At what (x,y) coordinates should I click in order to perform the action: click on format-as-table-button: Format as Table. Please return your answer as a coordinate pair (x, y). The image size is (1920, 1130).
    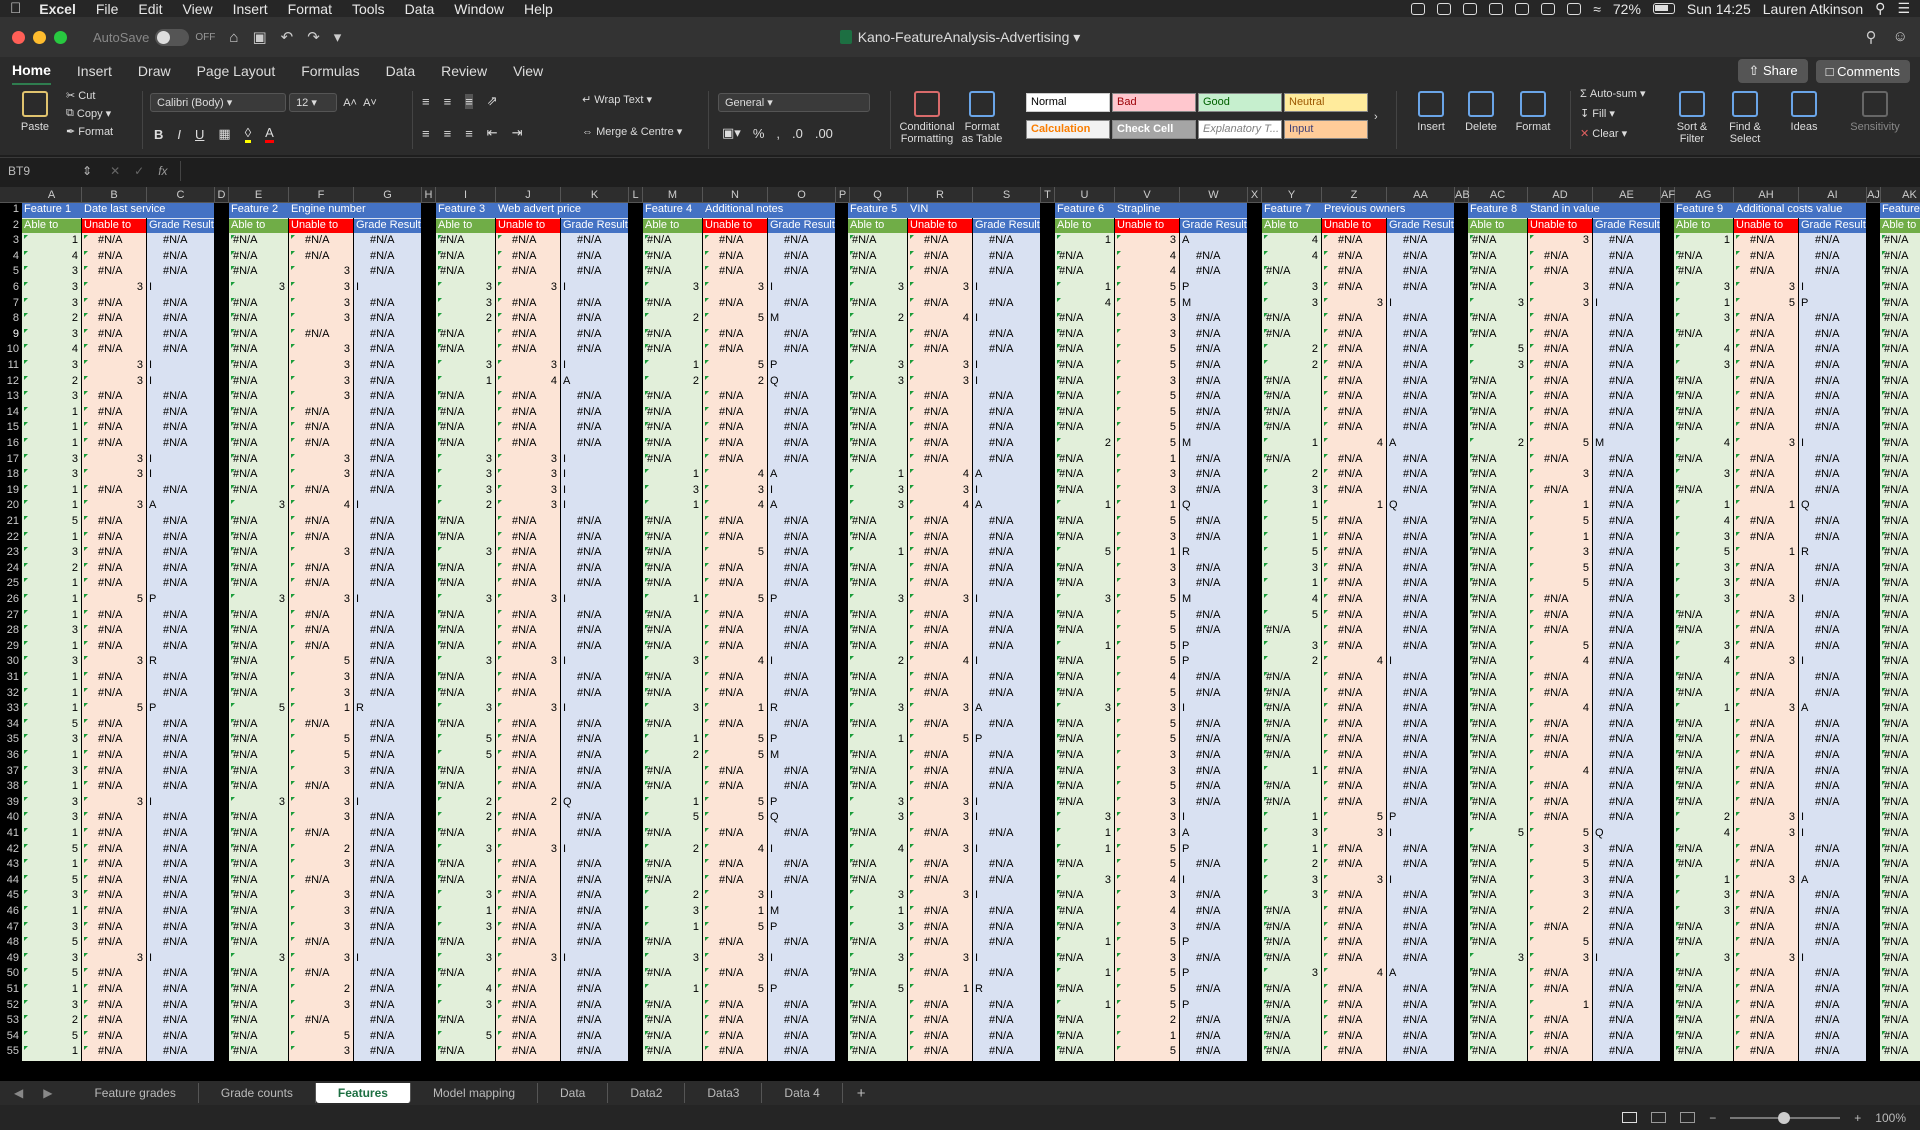
    Looking at the image, I should click on (982, 118).